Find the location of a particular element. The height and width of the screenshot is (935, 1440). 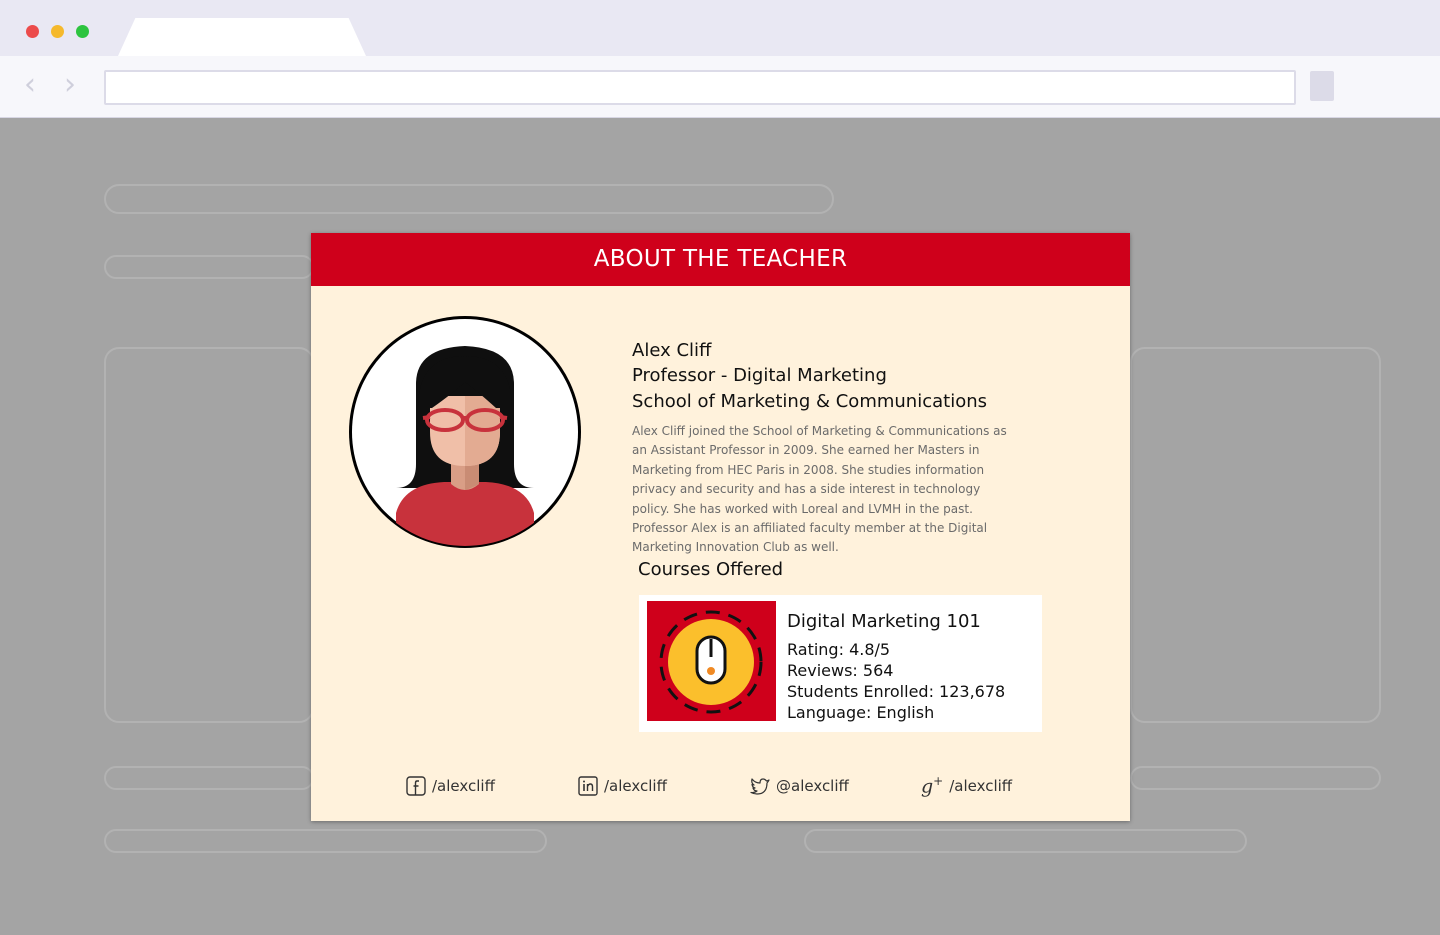

google-plus-handle: /alexcliff is located at coordinates (981, 786).